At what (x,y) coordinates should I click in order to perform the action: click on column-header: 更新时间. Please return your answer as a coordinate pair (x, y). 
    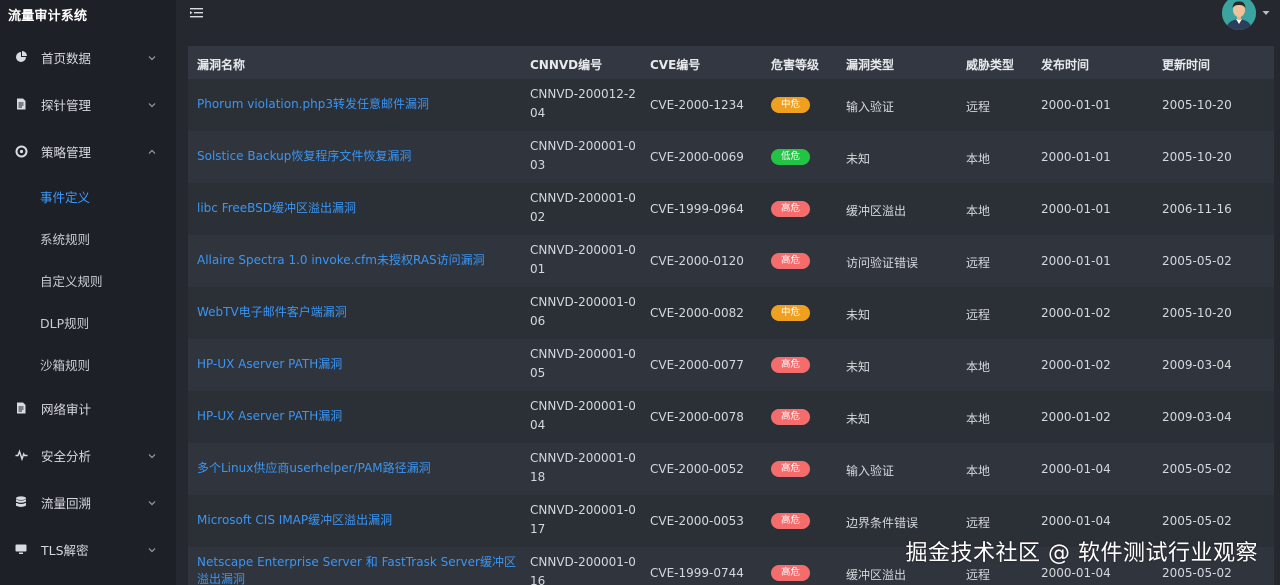
    Looking at the image, I should click on (1186, 64).